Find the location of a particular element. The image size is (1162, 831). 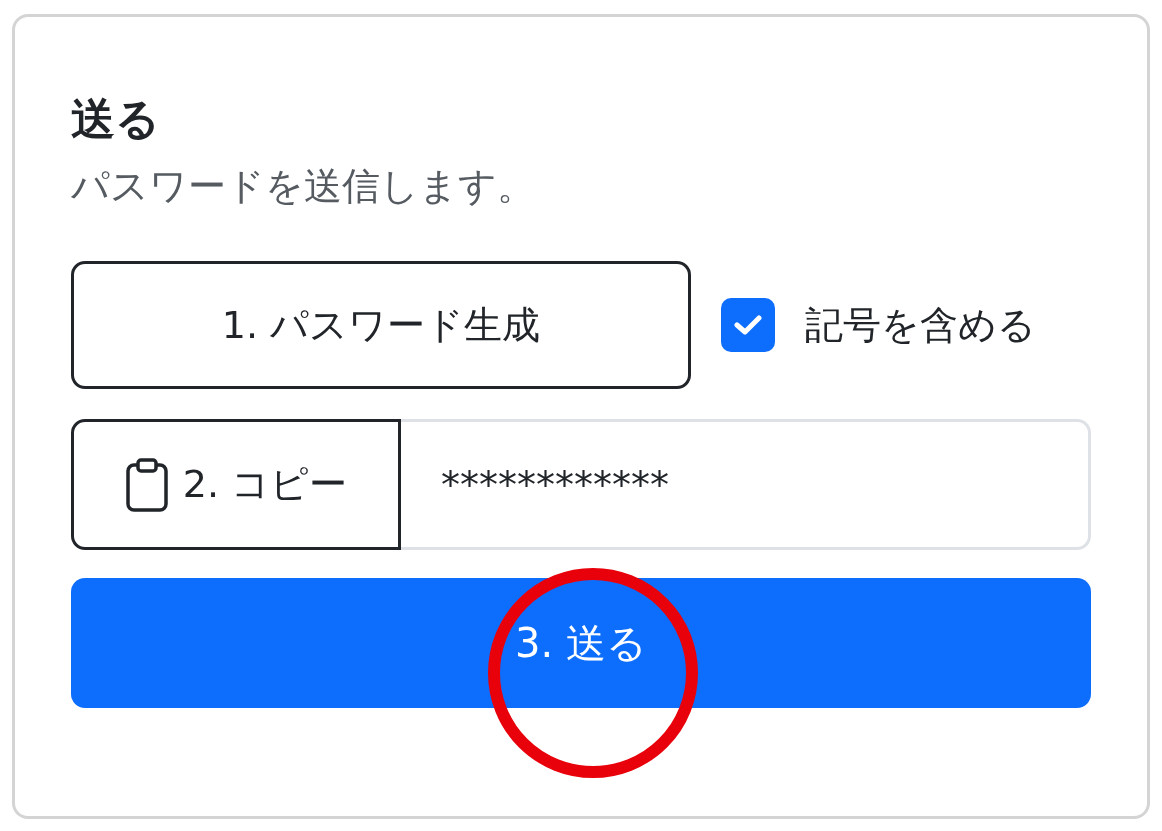

card-title: 送る is located at coordinates (115, 119).